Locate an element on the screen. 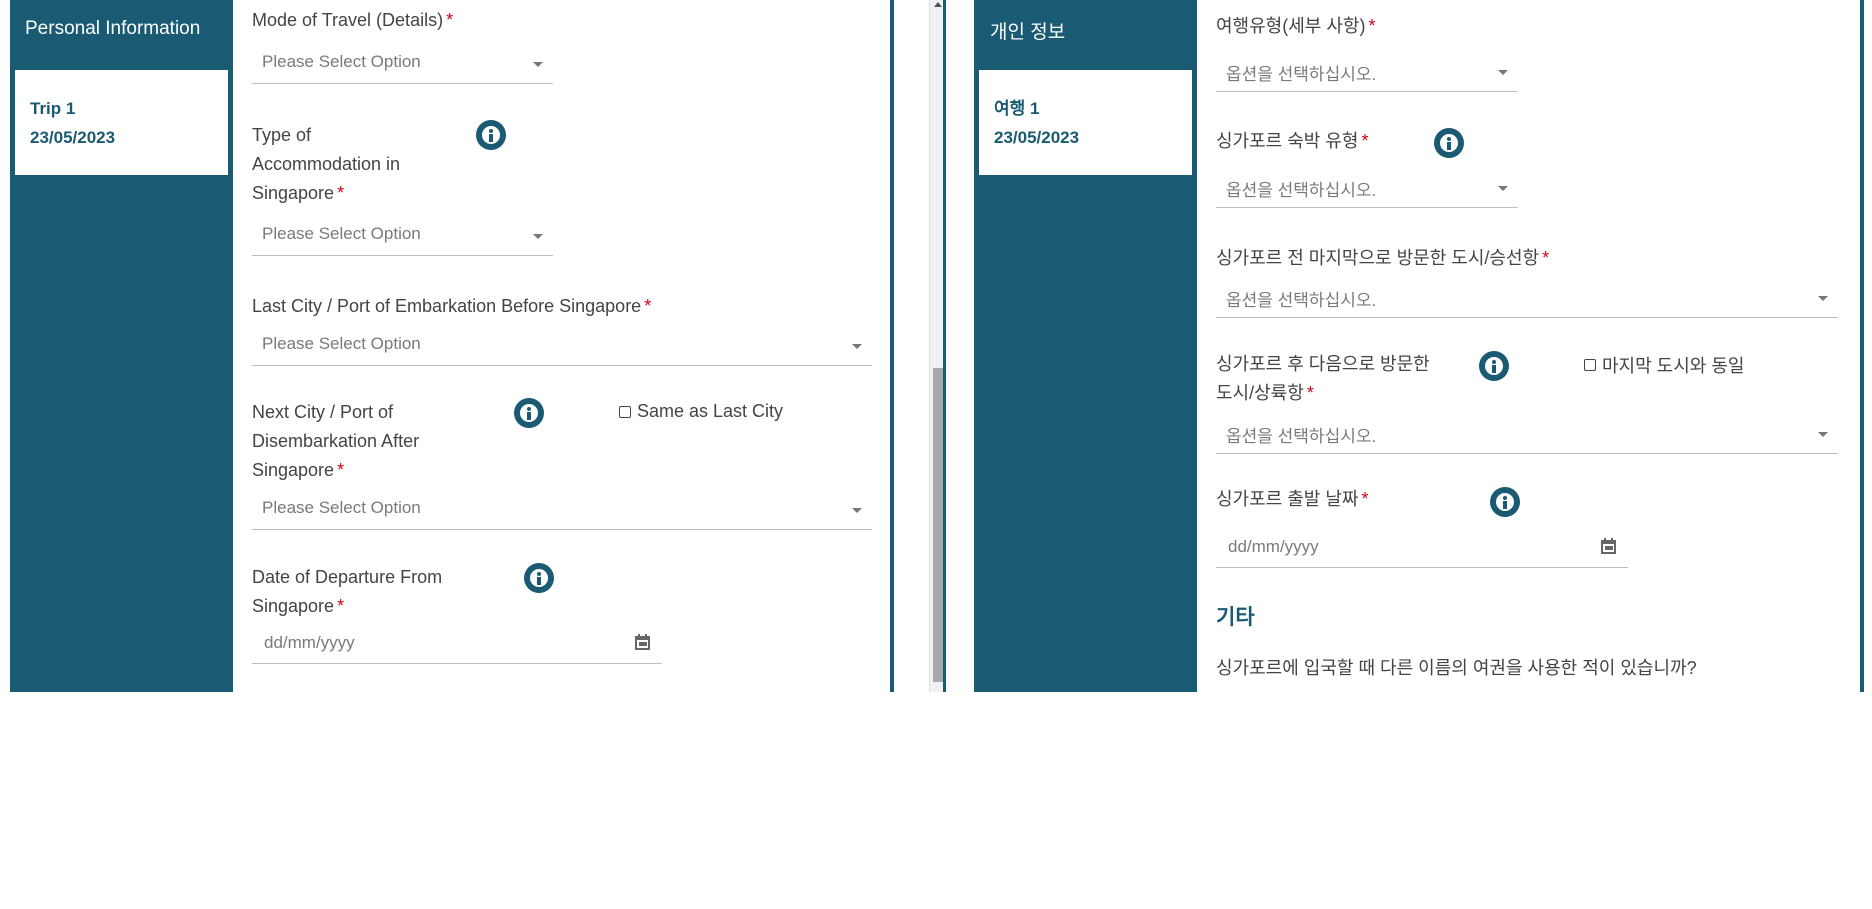 The height and width of the screenshot is (909, 1872). mode-of-travel-label: Mode of Travel (Details) * is located at coordinates (353, 20).